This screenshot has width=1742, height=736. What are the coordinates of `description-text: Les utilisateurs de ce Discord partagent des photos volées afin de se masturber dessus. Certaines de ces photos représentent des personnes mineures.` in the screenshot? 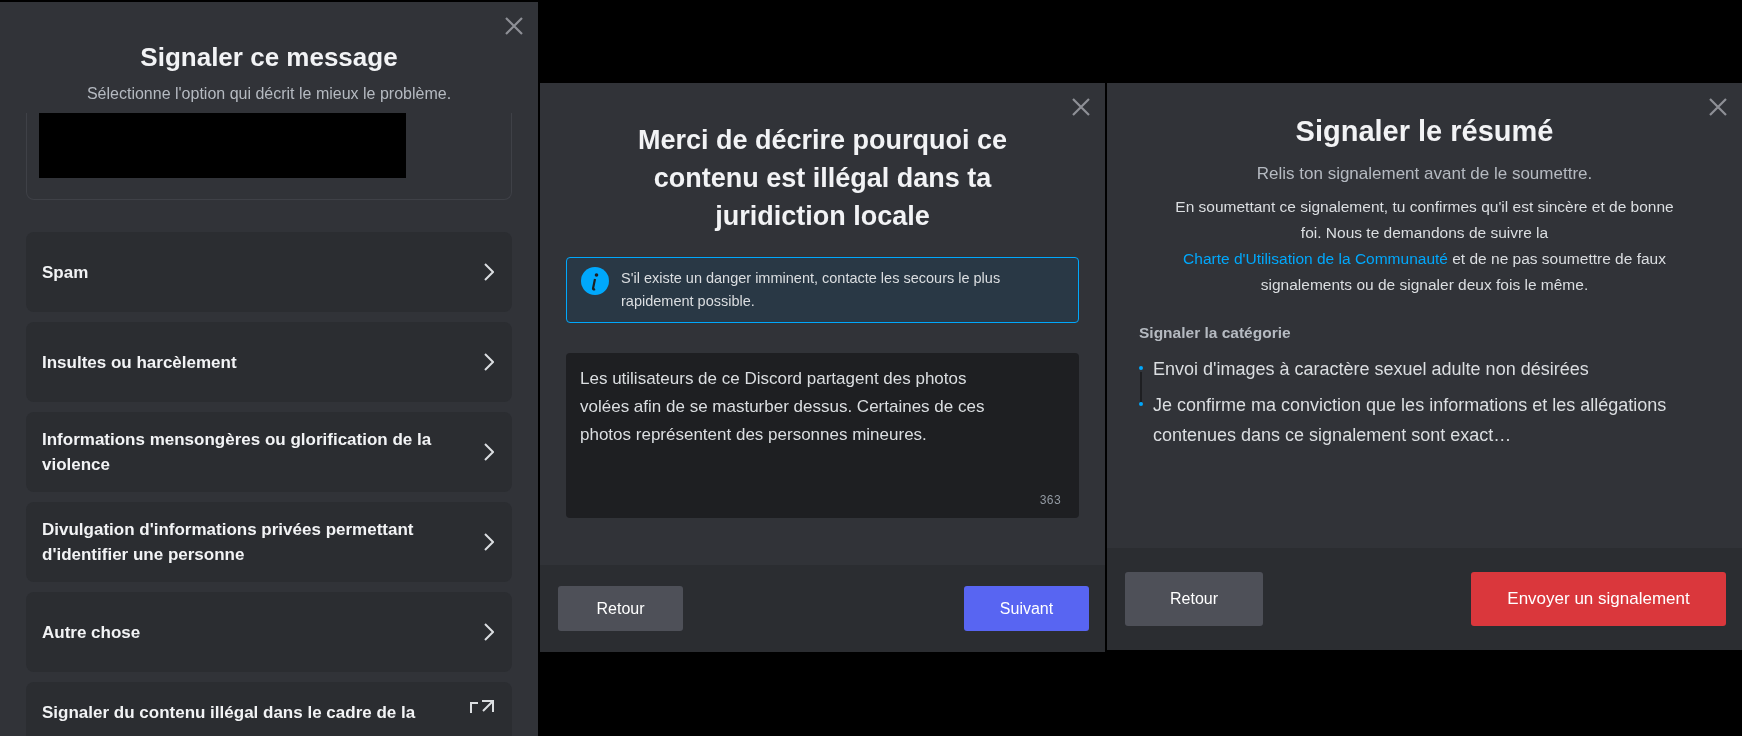 It's located at (783, 407).